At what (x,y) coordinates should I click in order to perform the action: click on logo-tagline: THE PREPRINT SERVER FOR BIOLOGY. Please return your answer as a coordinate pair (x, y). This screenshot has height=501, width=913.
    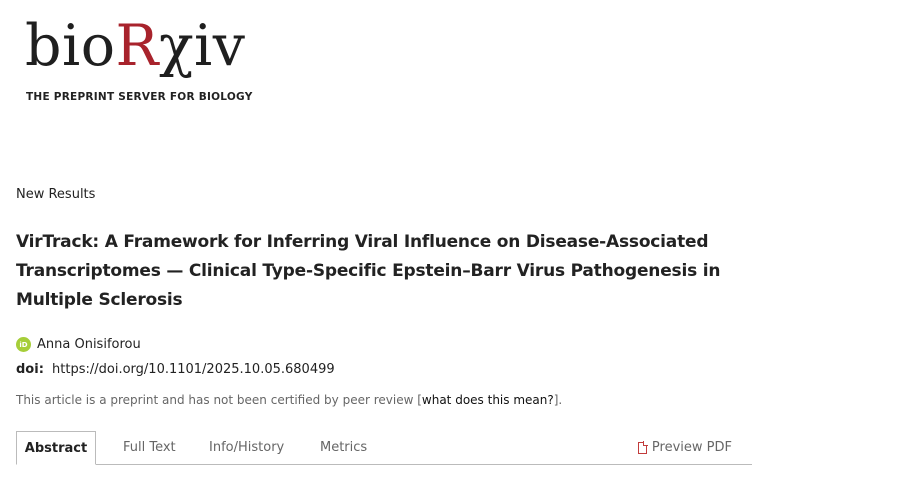
    Looking at the image, I should click on (139, 97).